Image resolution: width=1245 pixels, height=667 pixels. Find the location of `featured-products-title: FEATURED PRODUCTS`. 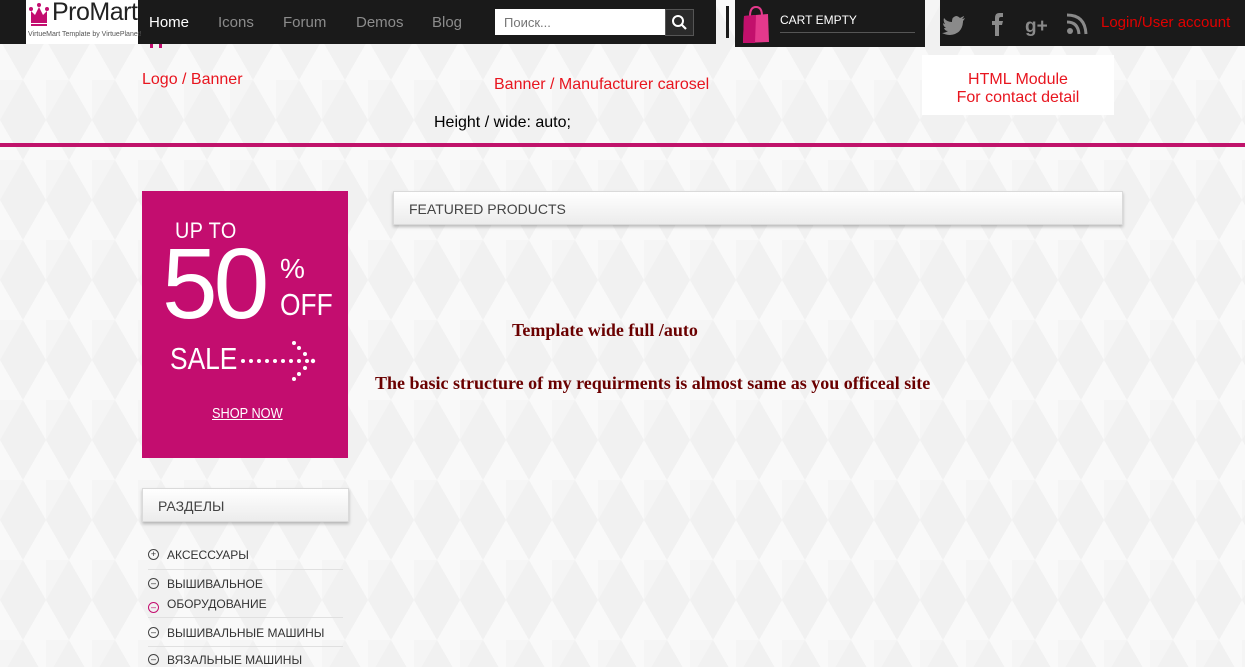

featured-products-title: FEATURED PRODUCTS is located at coordinates (487, 209).